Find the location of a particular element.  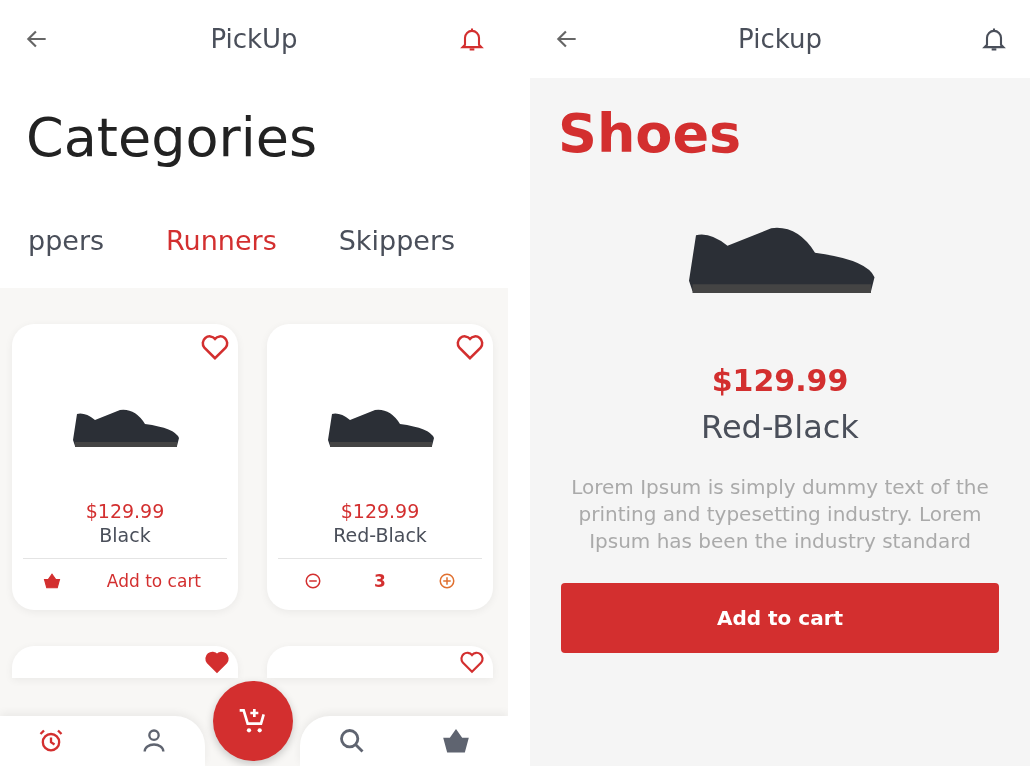

product-card is located at coordinates (125, 662).